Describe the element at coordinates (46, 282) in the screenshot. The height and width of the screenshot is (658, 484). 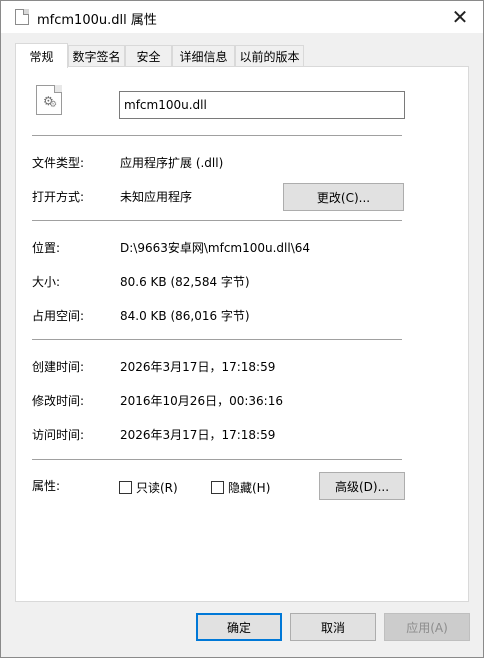
I see `size-label: 大小:` at that location.